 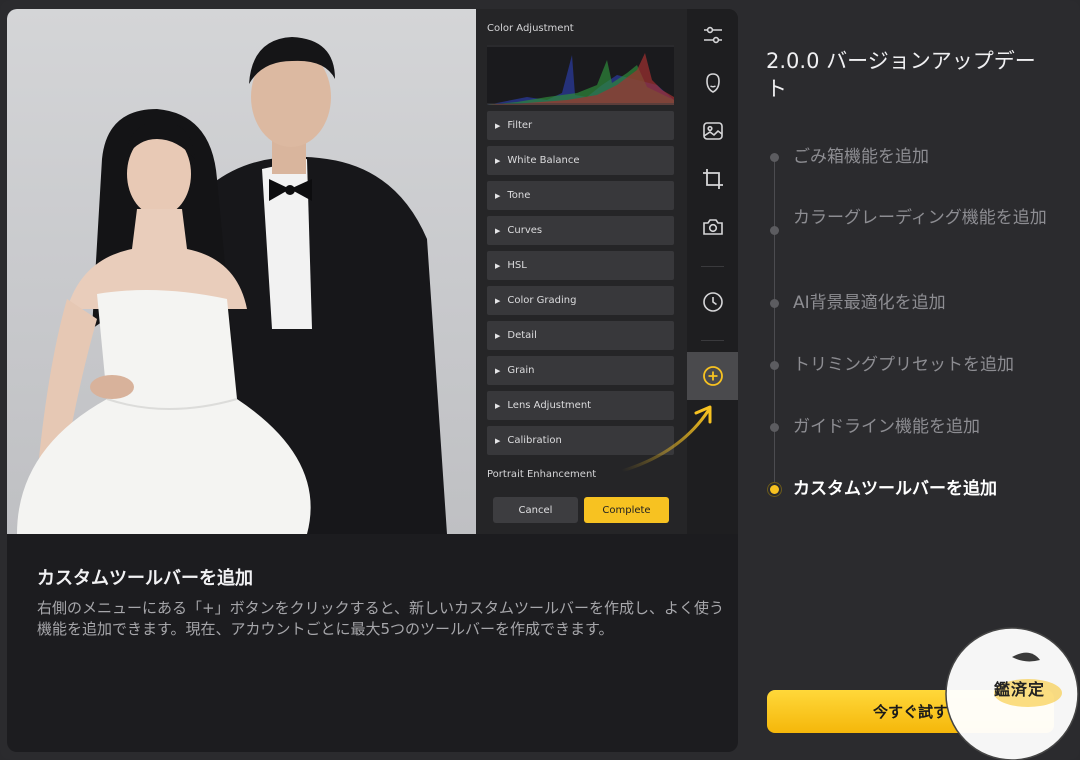 I want to click on history-icon, so click(x=712, y=302).